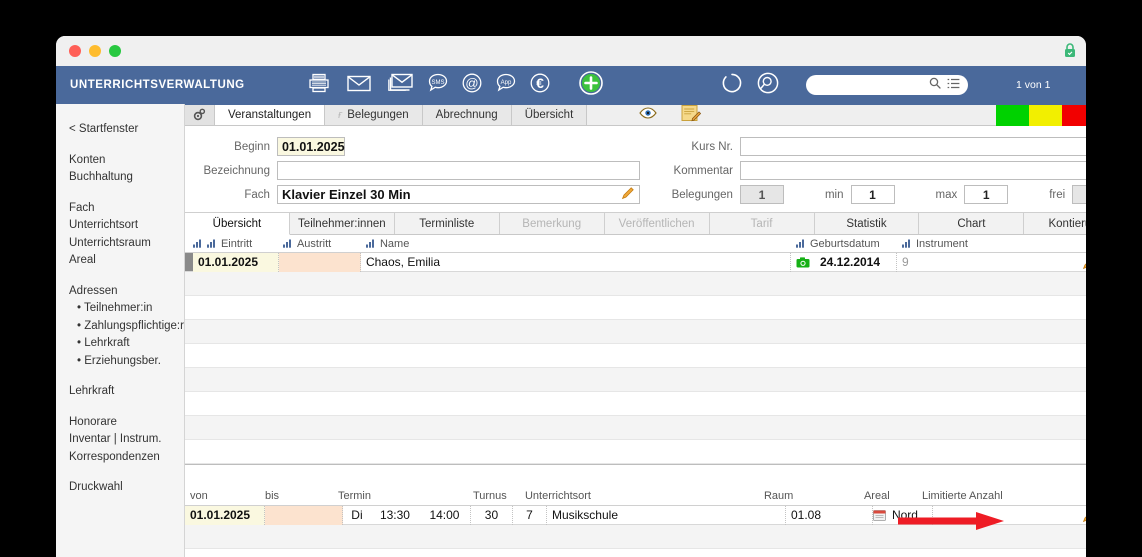 The height and width of the screenshot is (557, 1142). Describe the element at coordinates (576, 262) in the screenshot. I see `cell-name: Chaos, Emilia` at that location.